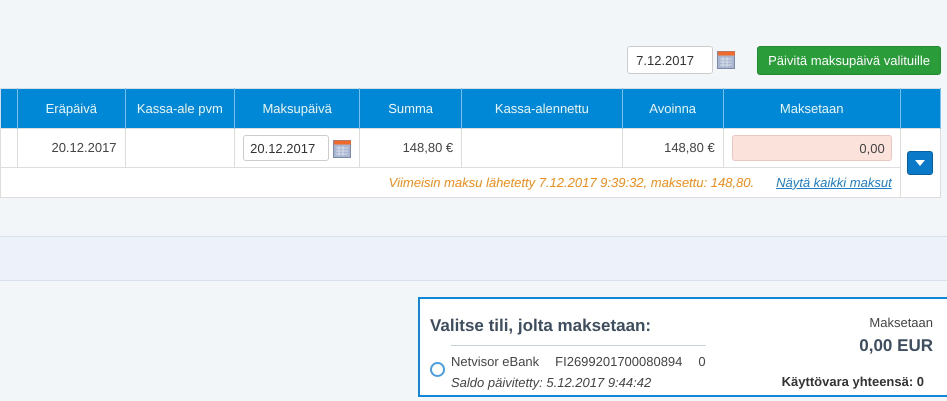 Image resolution: width=947 pixels, height=401 pixels. What do you see at coordinates (437, 369) in the screenshot?
I see `radio-button` at bounding box center [437, 369].